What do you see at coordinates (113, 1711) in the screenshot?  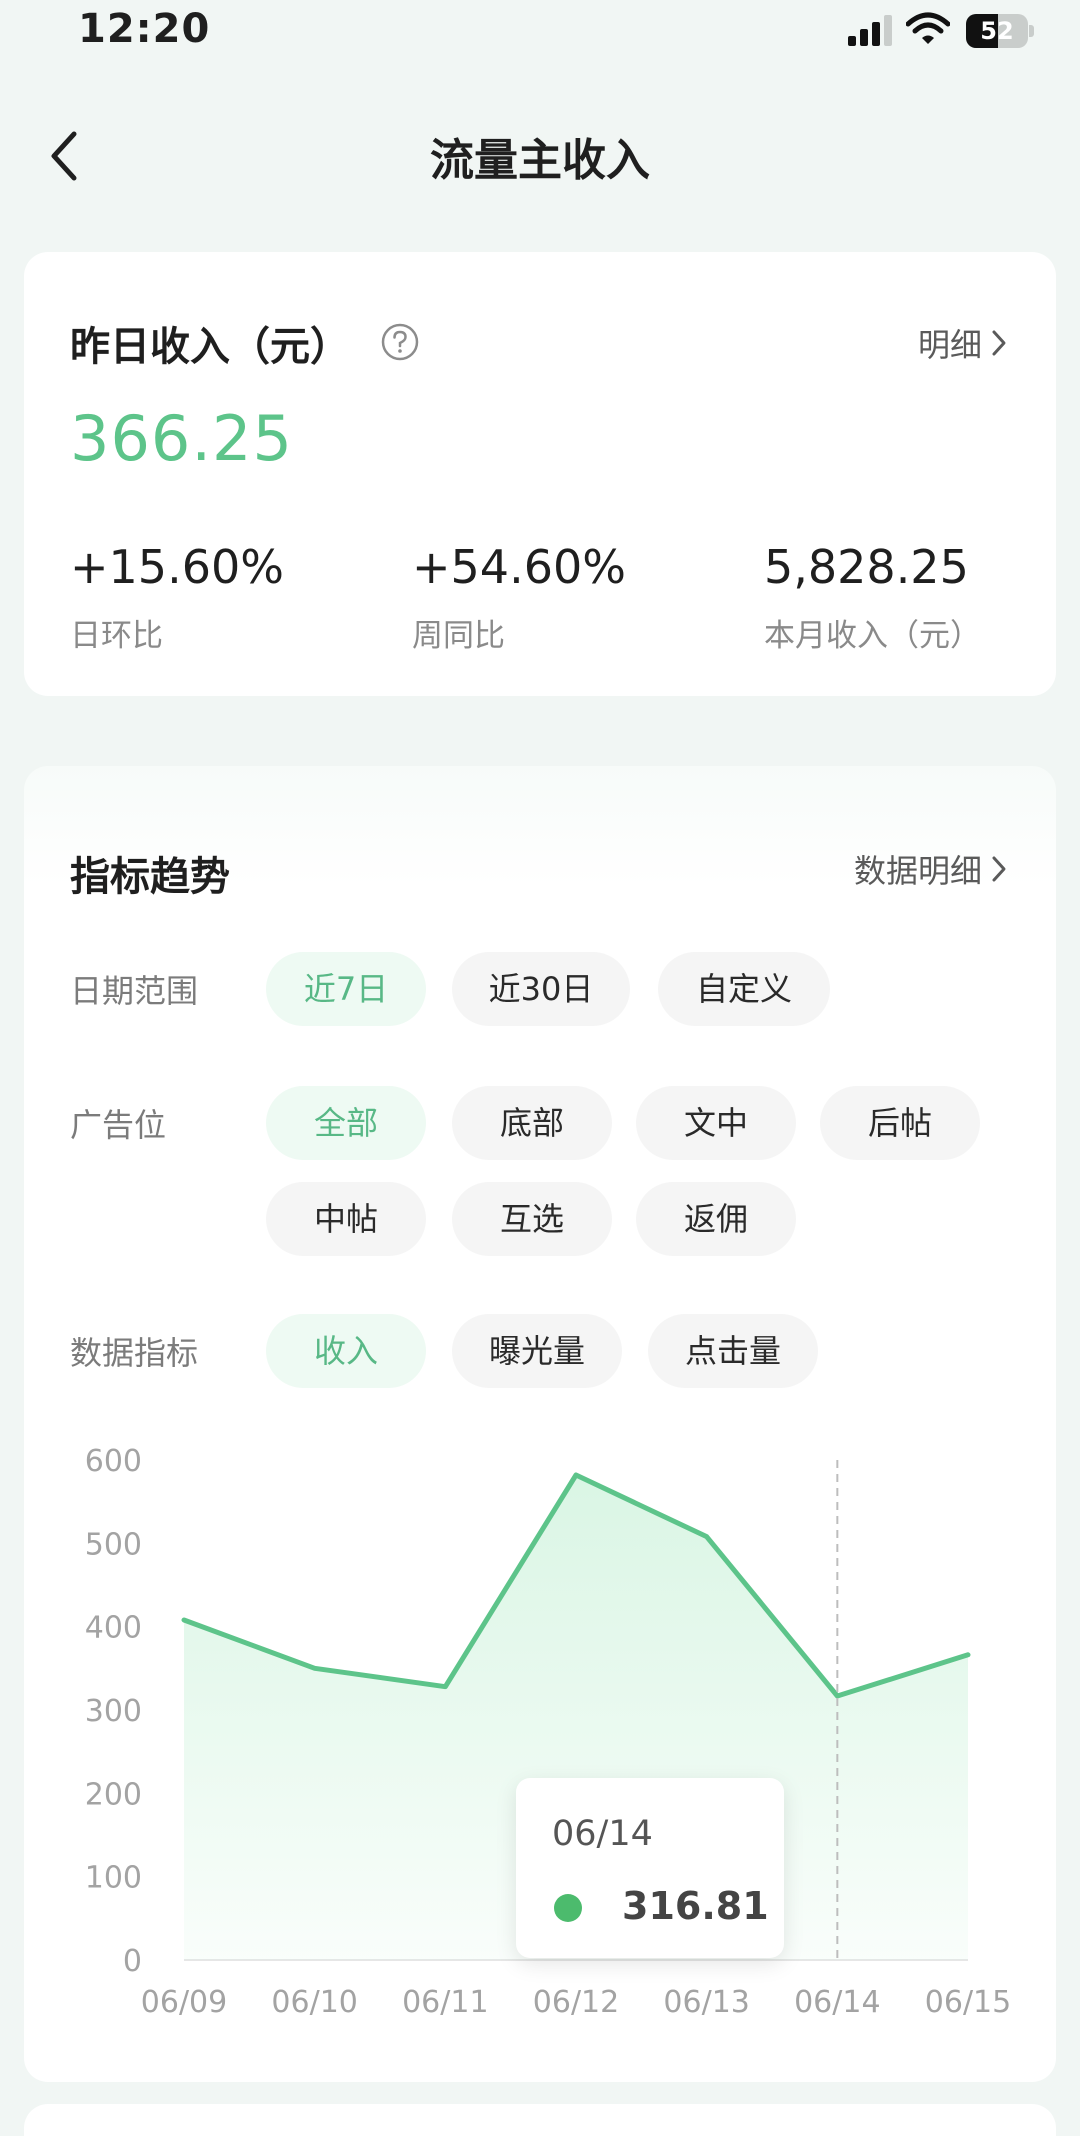 I see `y-tick-label: 300` at bounding box center [113, 1711].